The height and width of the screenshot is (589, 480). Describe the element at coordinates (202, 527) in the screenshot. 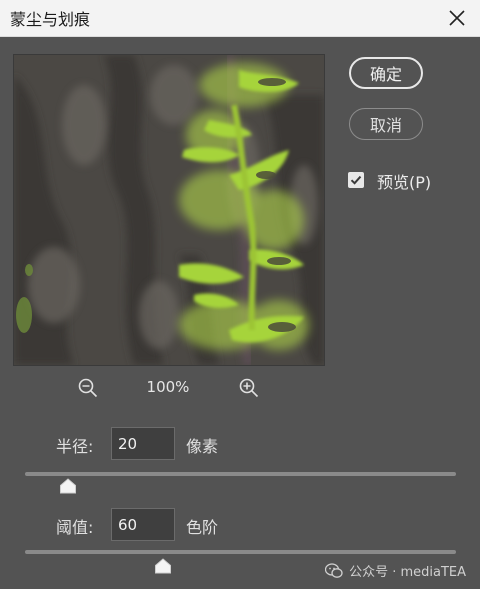

I see `threshold-unit: 色阶` at that location.